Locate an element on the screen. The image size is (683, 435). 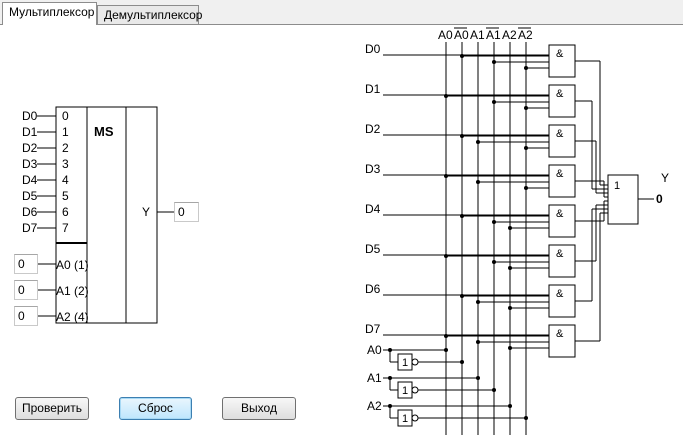
or-gate-input-wires is located at coordinates (591, 201).